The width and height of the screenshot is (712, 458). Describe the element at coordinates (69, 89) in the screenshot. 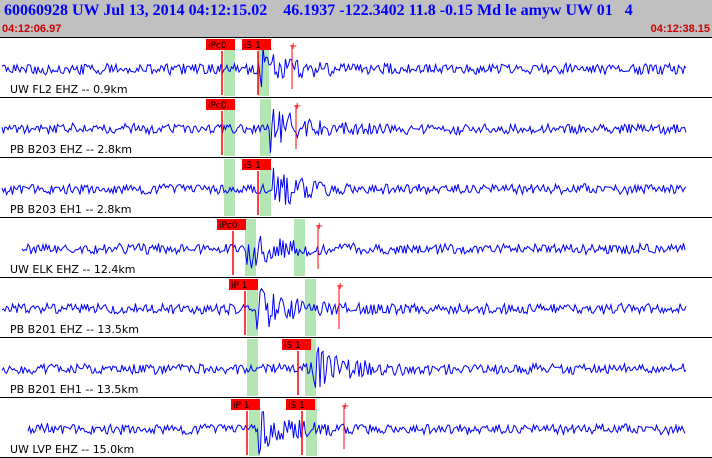

I see `station-label: UW FL2 EHZ -- 0.9km` at that location.